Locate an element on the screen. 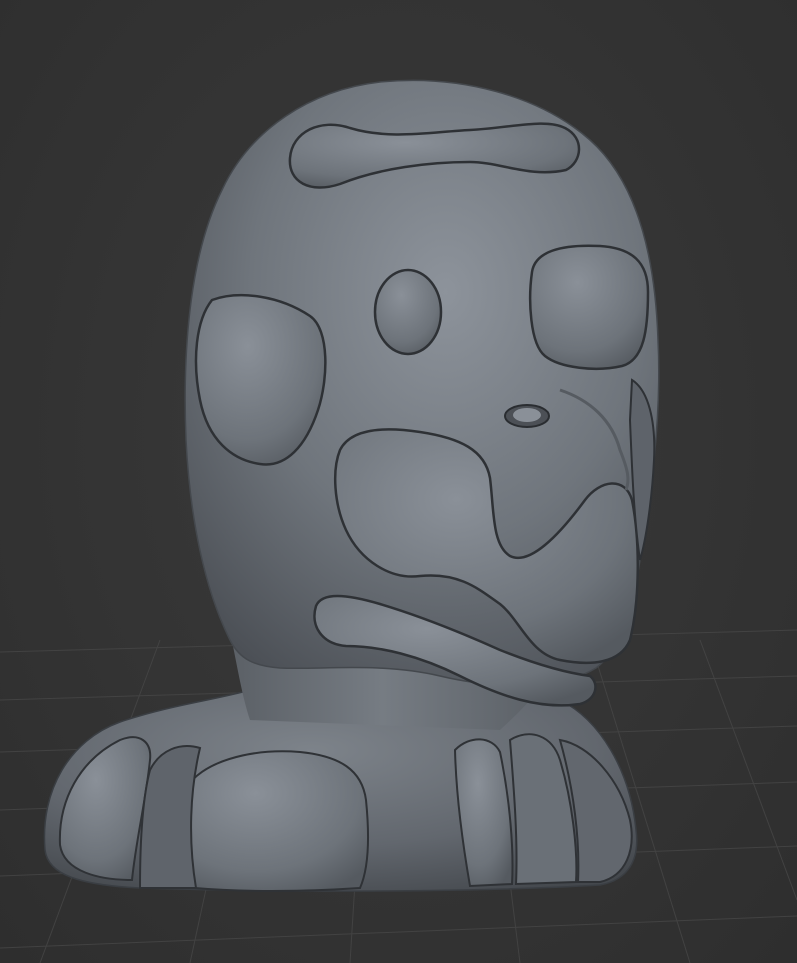 The height and width of the screenshot is (963, 797). left-temple-plate is located at coordinates (260, 380).